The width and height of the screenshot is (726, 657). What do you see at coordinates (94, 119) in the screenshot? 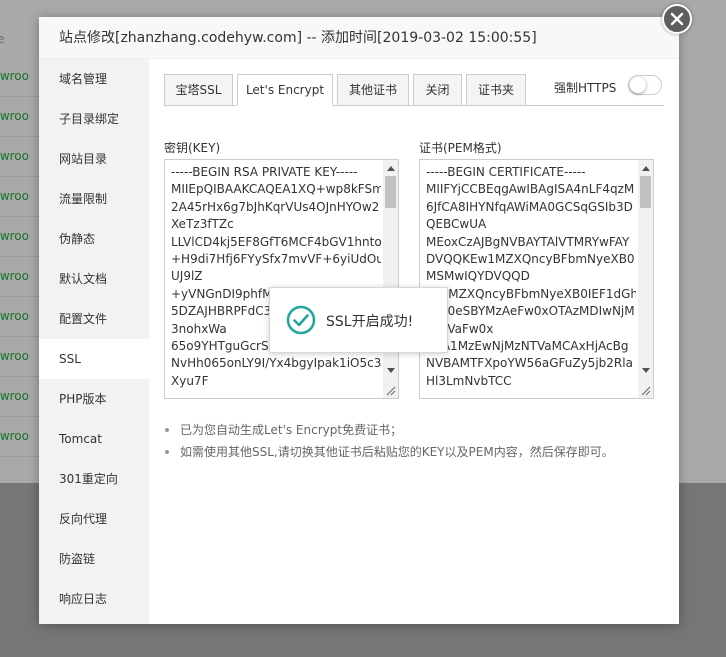
I see `sidebar-item-subdir: 子目录绑定` at bounding box center [94, 119].